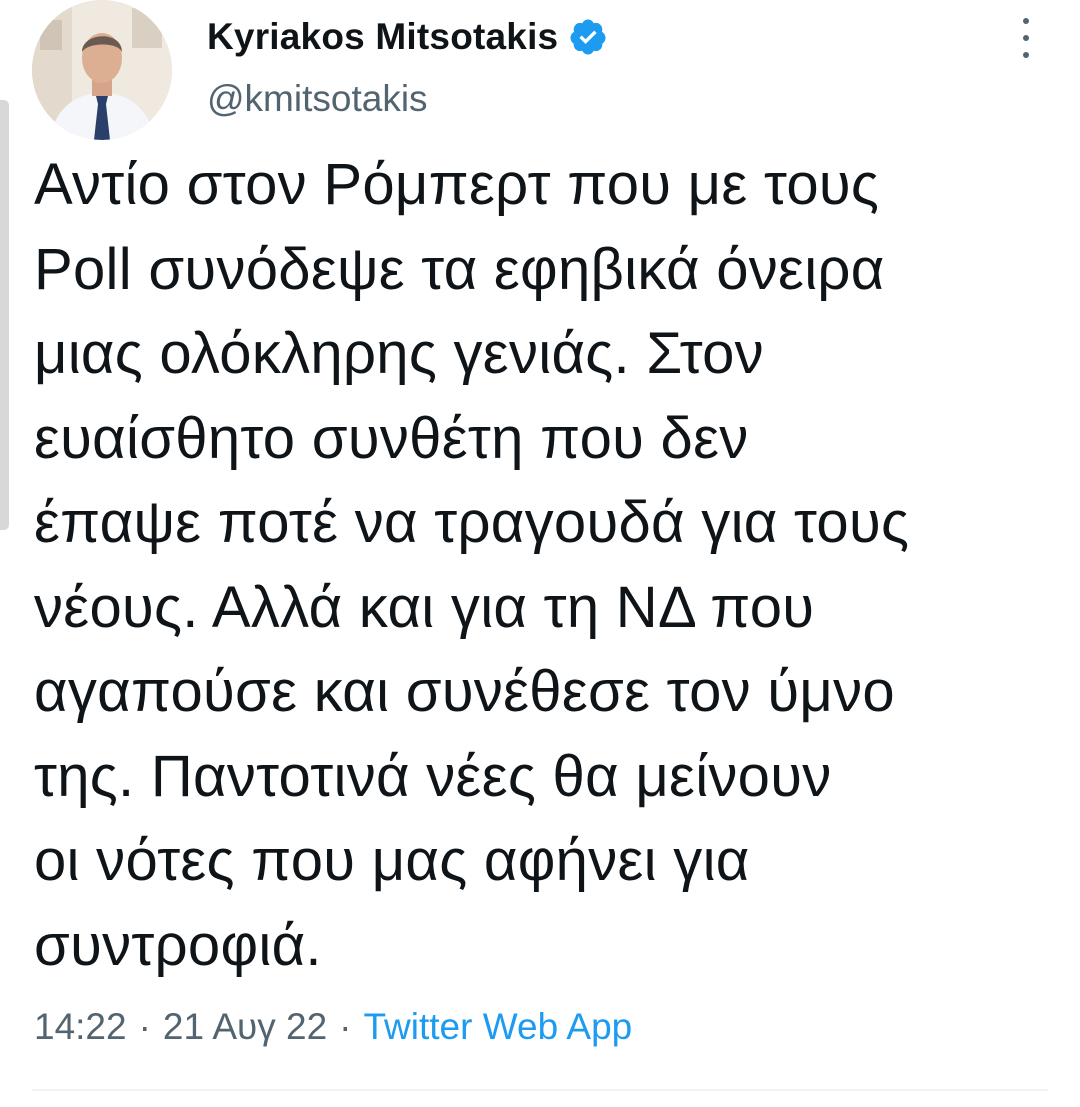  I want to click on verified-badge-icon, so click(588, 37).